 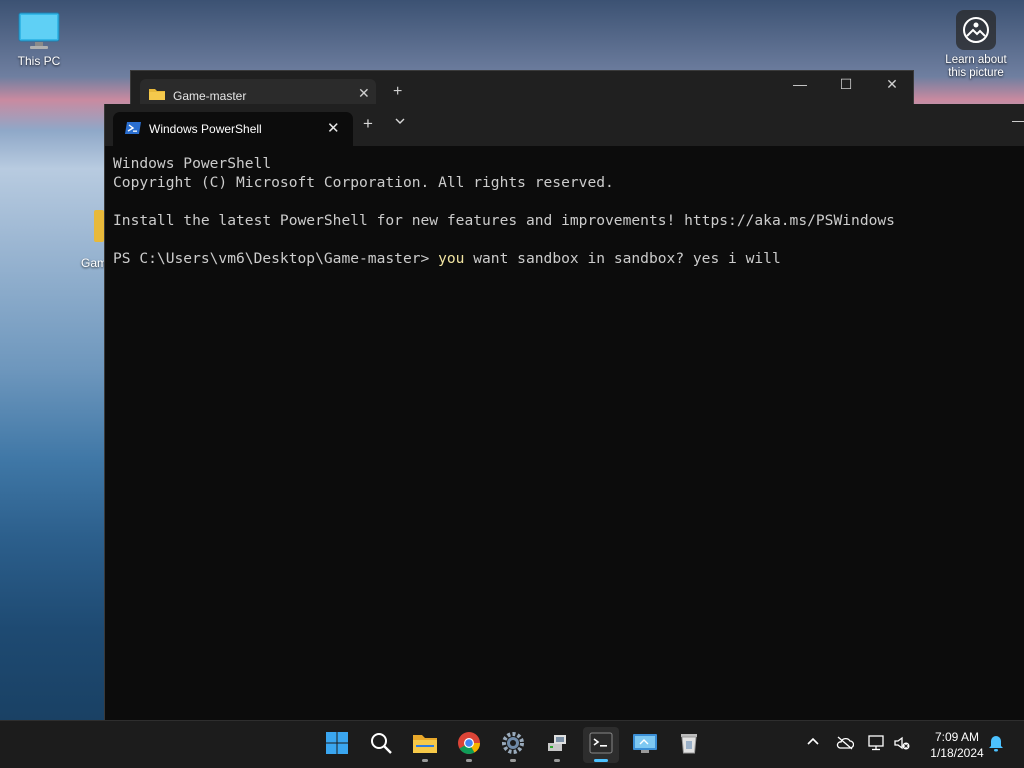 I want to click on taskbar-file-explorer, so click(x=425, y=745).